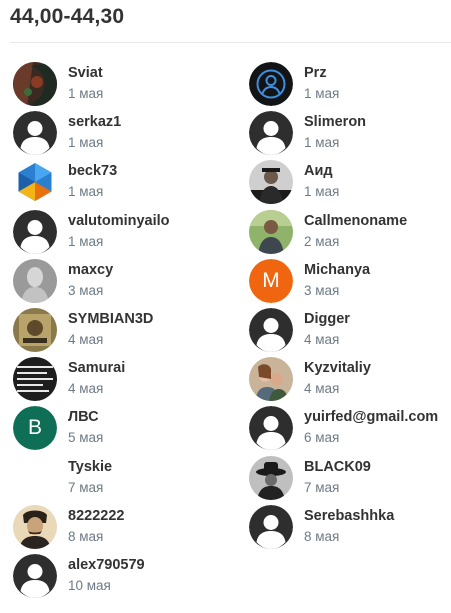 The image size is (451, 613). I want to click on user-date: 10 мая, so click(89, 585).